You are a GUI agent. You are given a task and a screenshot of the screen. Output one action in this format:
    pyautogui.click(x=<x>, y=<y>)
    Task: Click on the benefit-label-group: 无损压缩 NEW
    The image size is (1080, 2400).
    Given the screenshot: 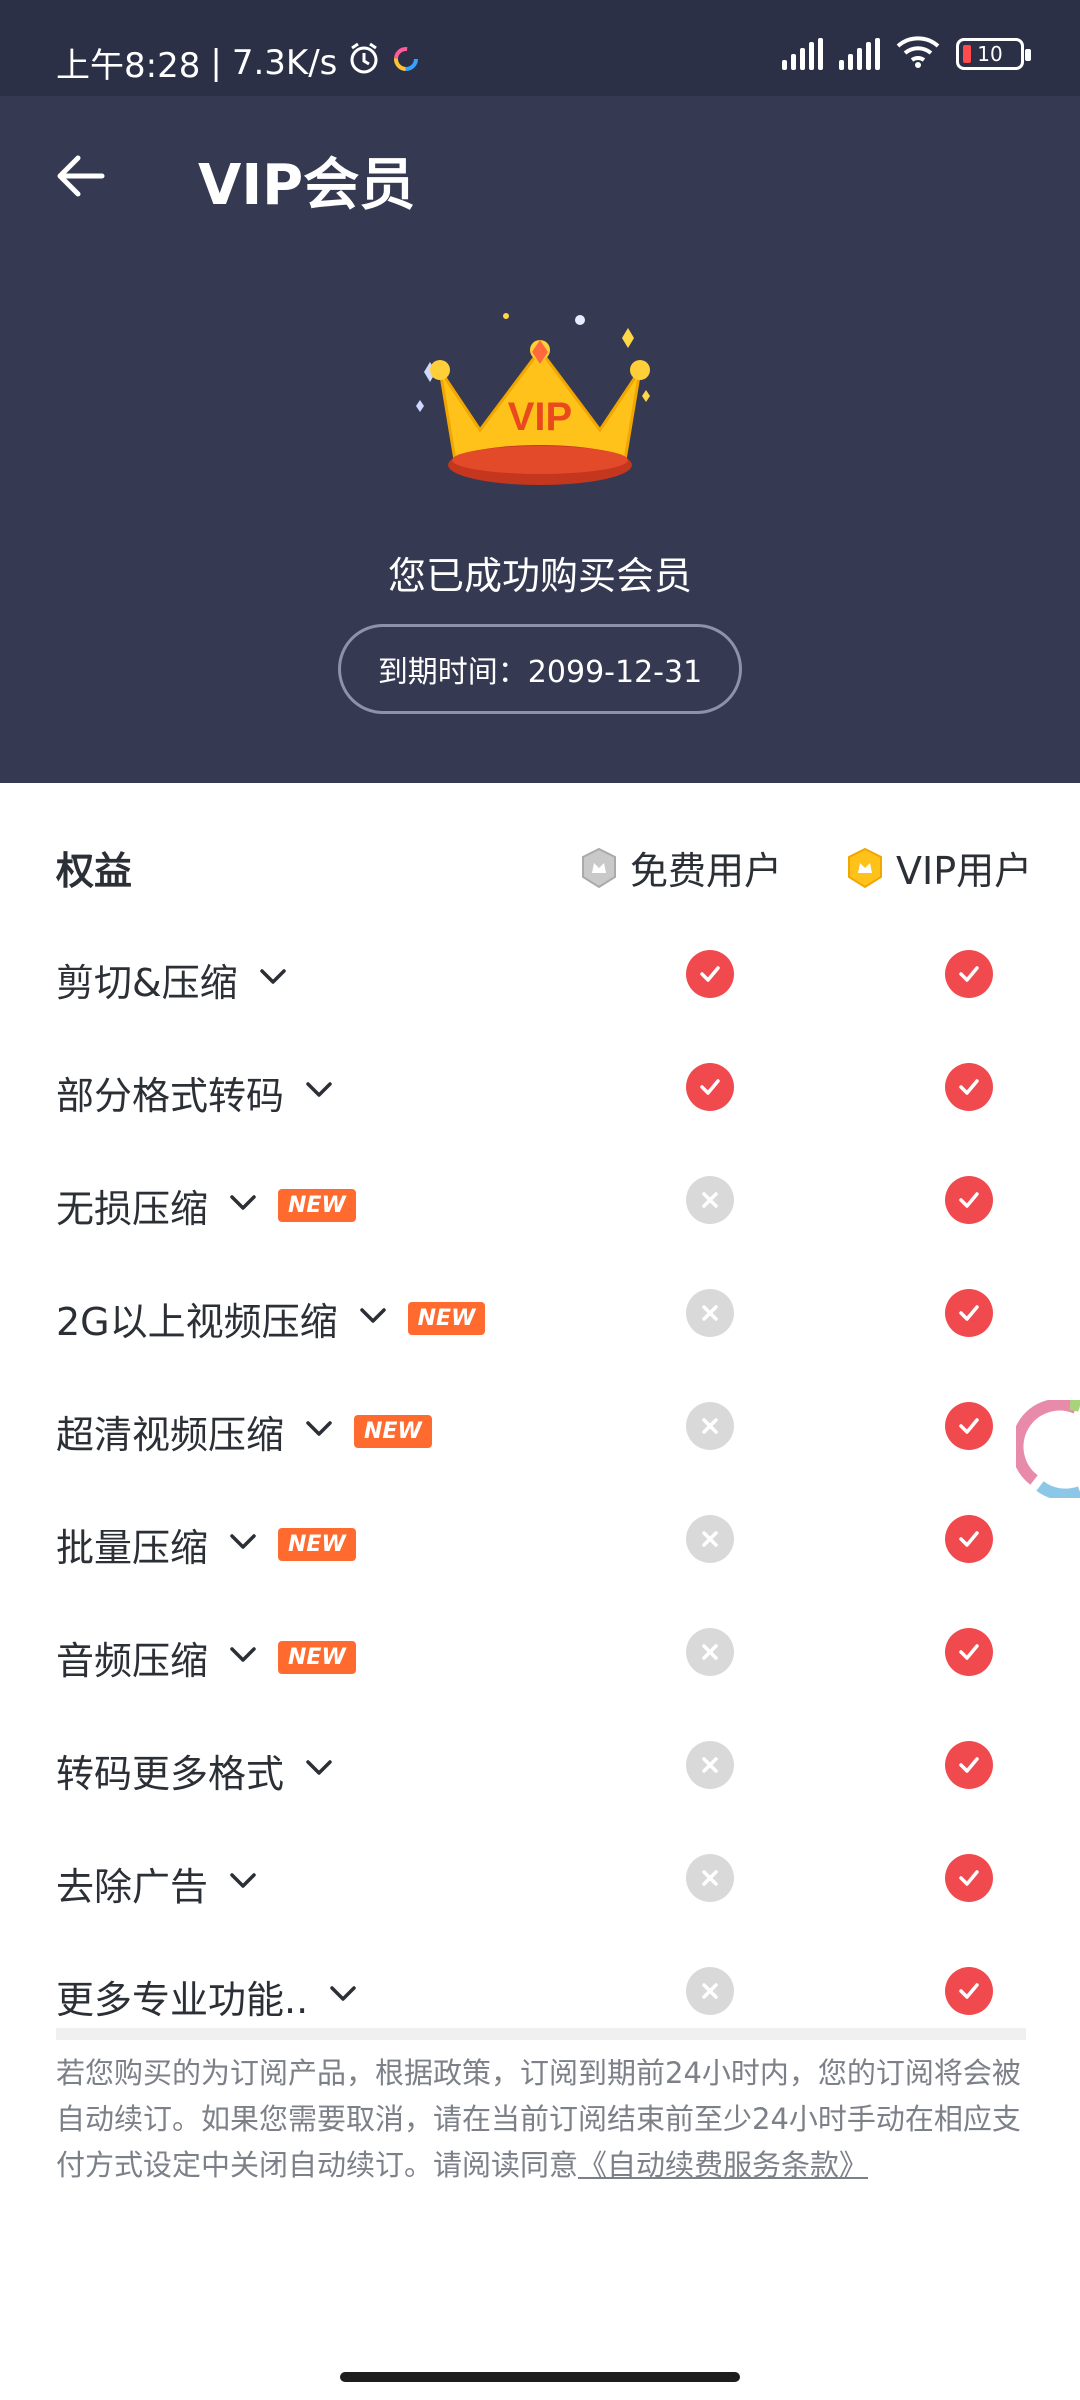 What is the action you would take?
    pyautogui.click(x=206, y=1205)
    